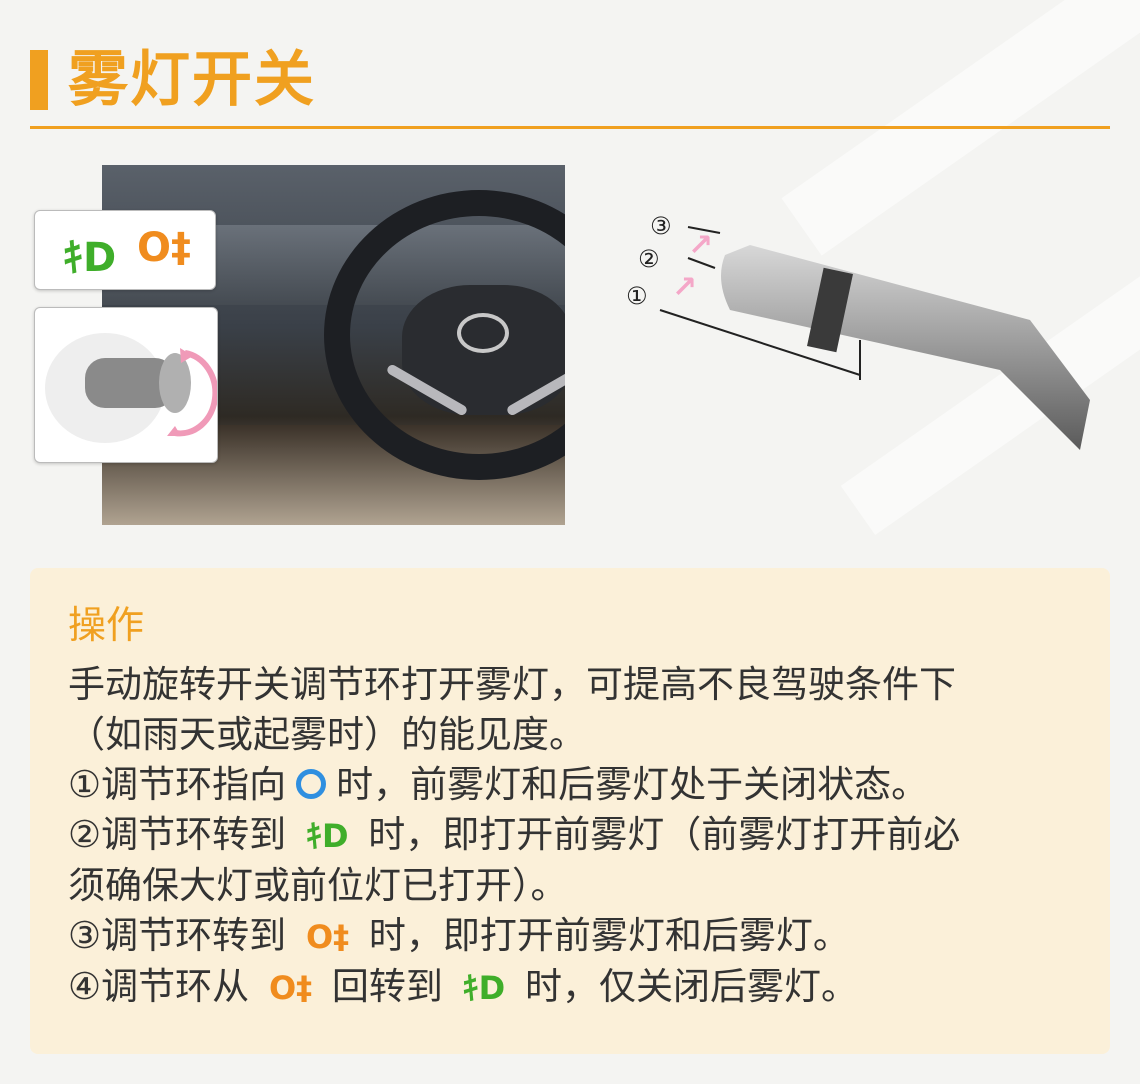 This screenshot has height=1084, width=1140. I want to click on step-2: ②调节环转到 ｷD 时，即打开前雾灯（前雾灯打开前必, so click(578, 835).